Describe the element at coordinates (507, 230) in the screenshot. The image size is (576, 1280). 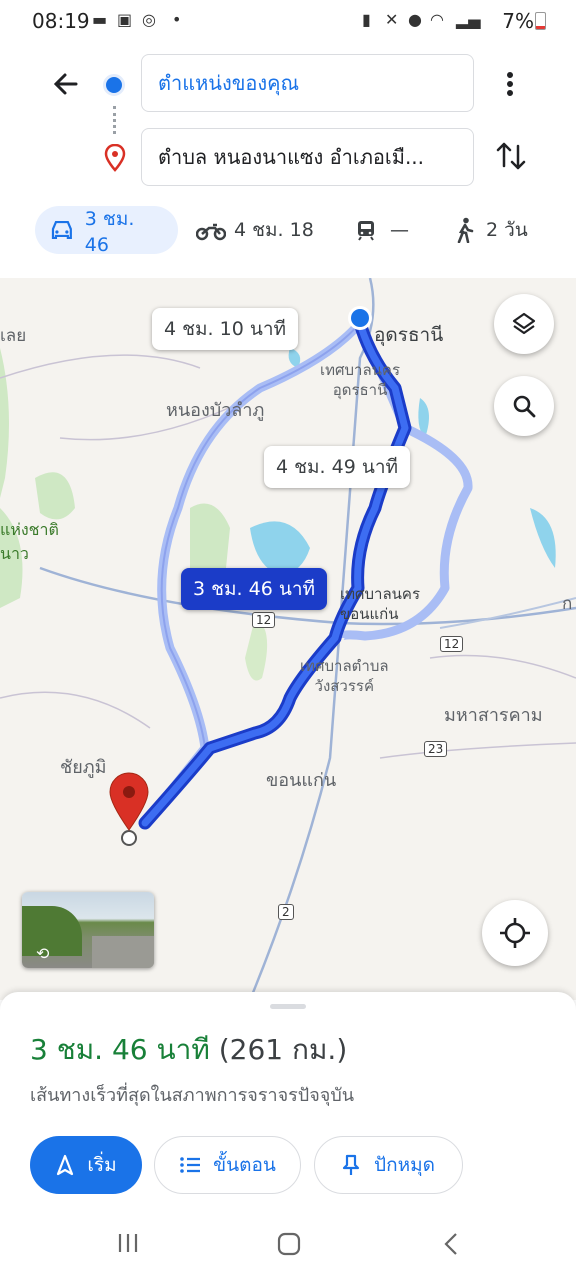
I see `mode-walking-label: 2 วัน` at that location.